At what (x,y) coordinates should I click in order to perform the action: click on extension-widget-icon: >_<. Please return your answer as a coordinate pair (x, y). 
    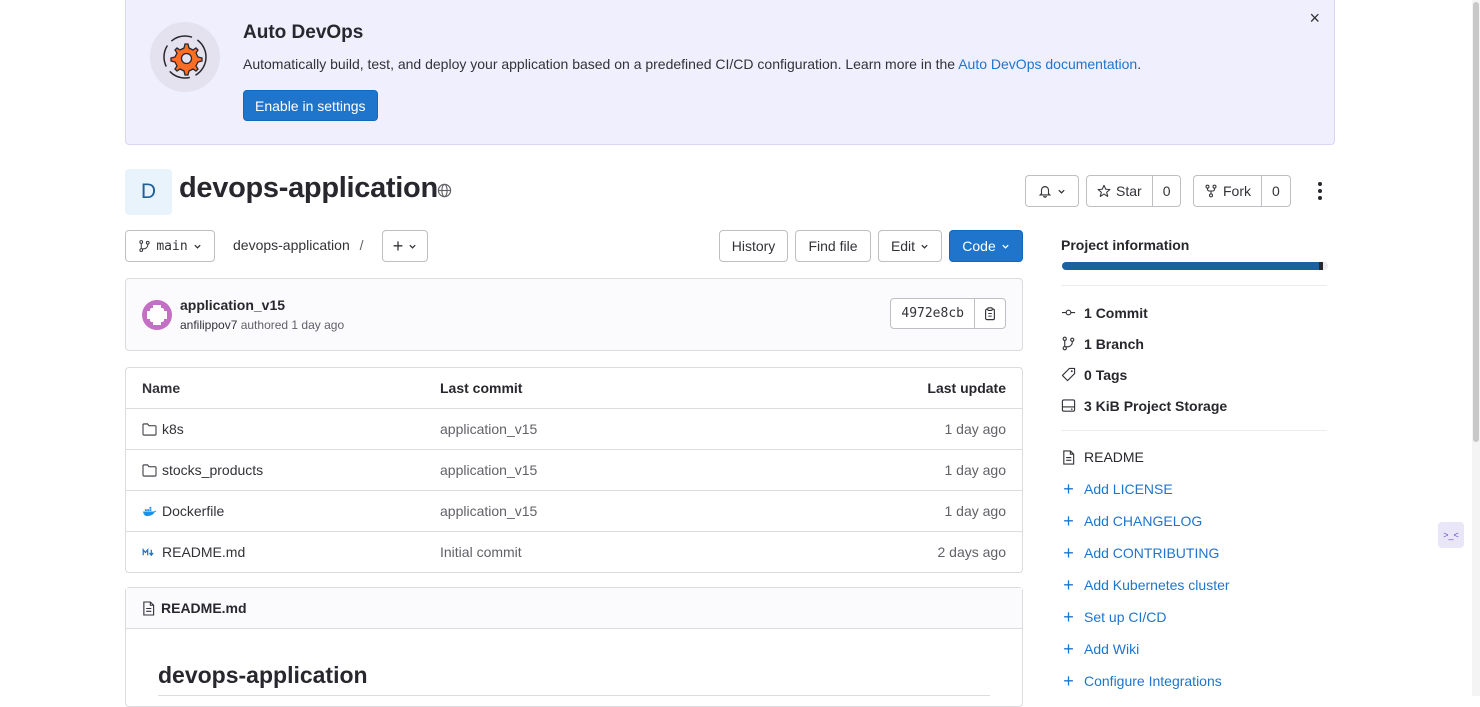
    Looking at the image, I should click on (1451, 535).